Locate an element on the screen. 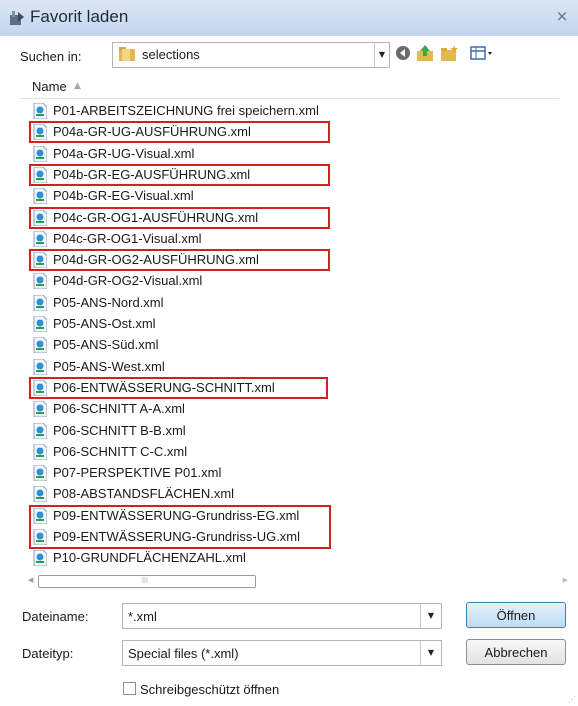 This screenshot has width=578, height=706. new-folder-icon is located at coordinates (449, 53).